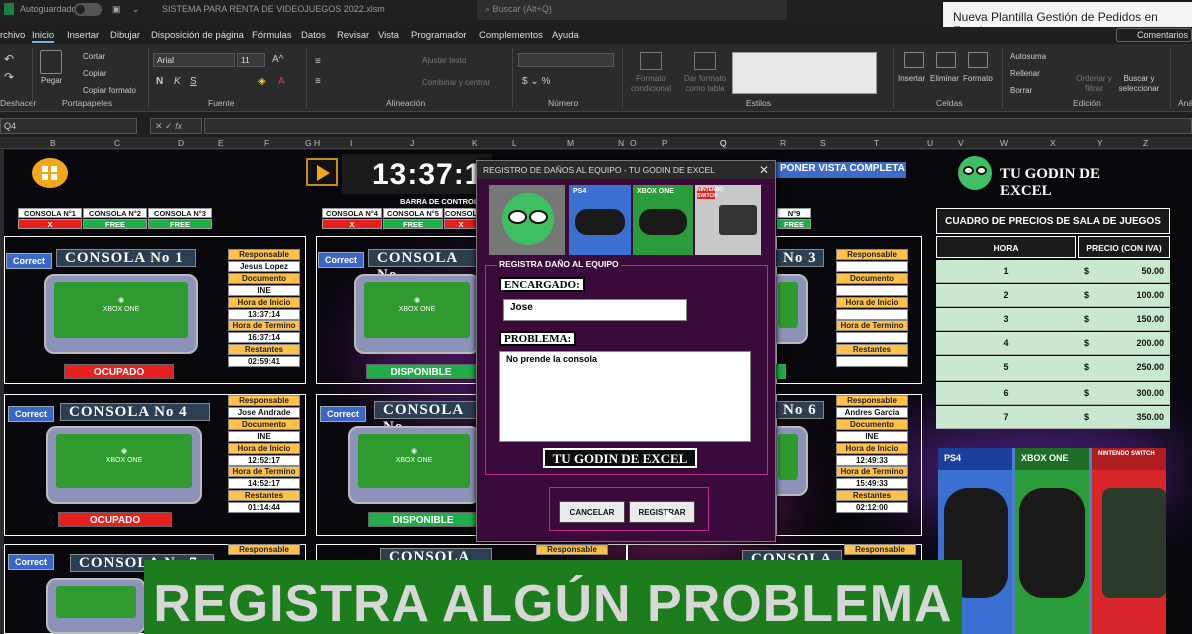 The image size is (1192, 634). Describe the element at coordinates (1025, 73) in the screenshot. I see `fill-button: Rellenar` at that location.